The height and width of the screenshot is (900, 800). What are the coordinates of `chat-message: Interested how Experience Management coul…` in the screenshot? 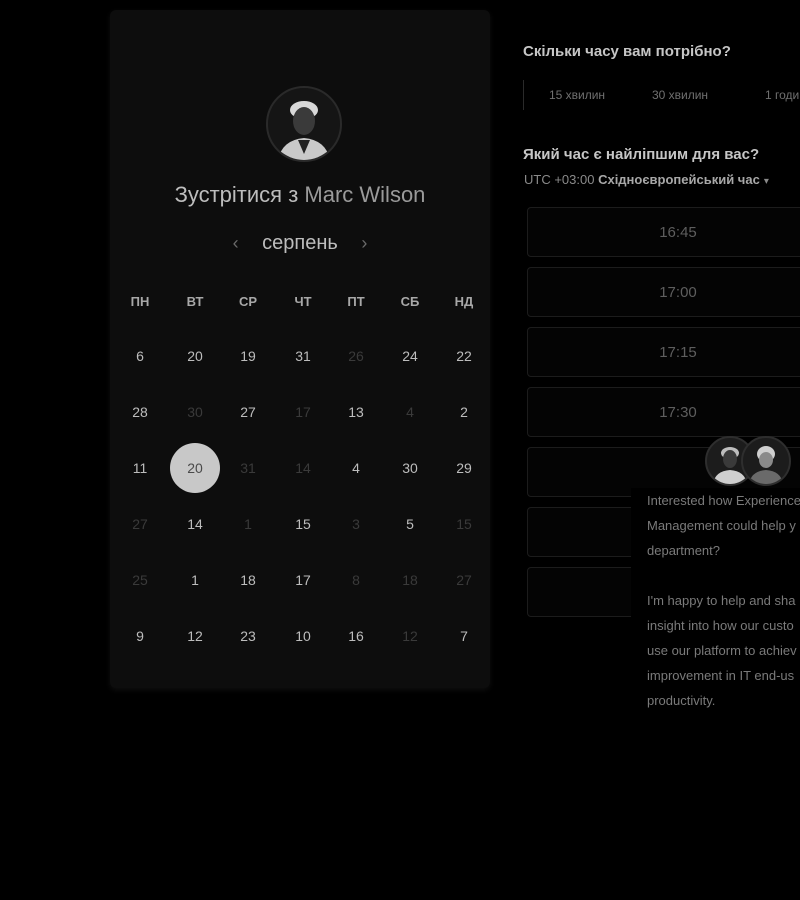 It's located at (715, 608).